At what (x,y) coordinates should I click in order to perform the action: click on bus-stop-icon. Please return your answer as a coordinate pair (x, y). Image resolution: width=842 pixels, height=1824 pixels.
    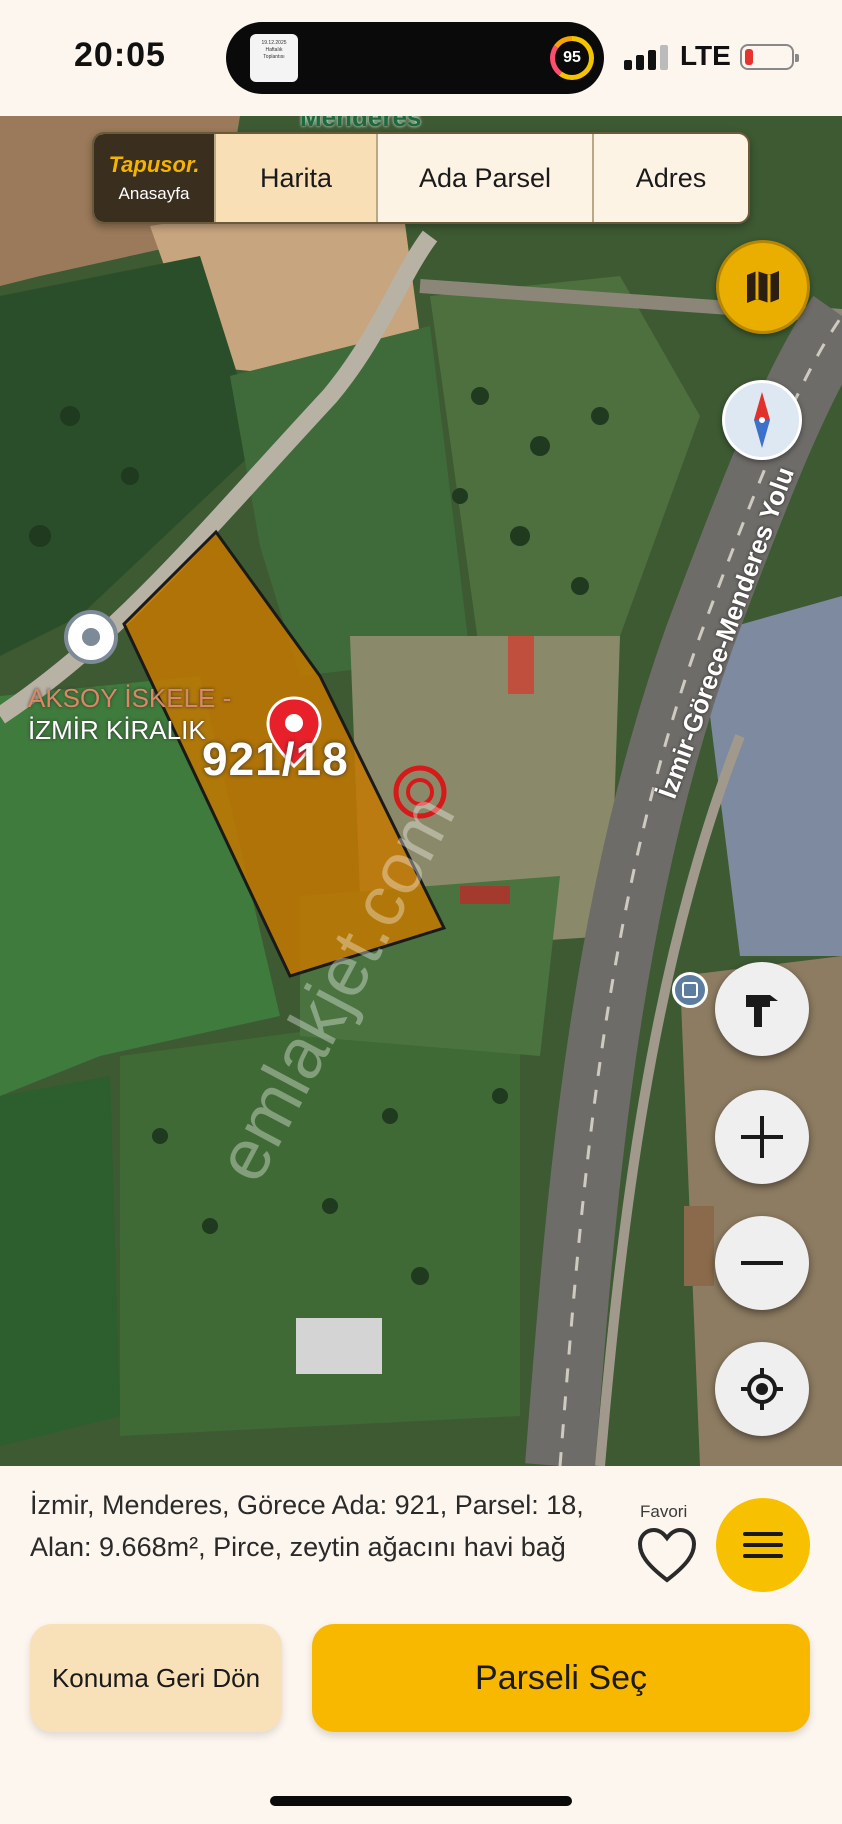
    Looking at the image, I should click on (690, 990).